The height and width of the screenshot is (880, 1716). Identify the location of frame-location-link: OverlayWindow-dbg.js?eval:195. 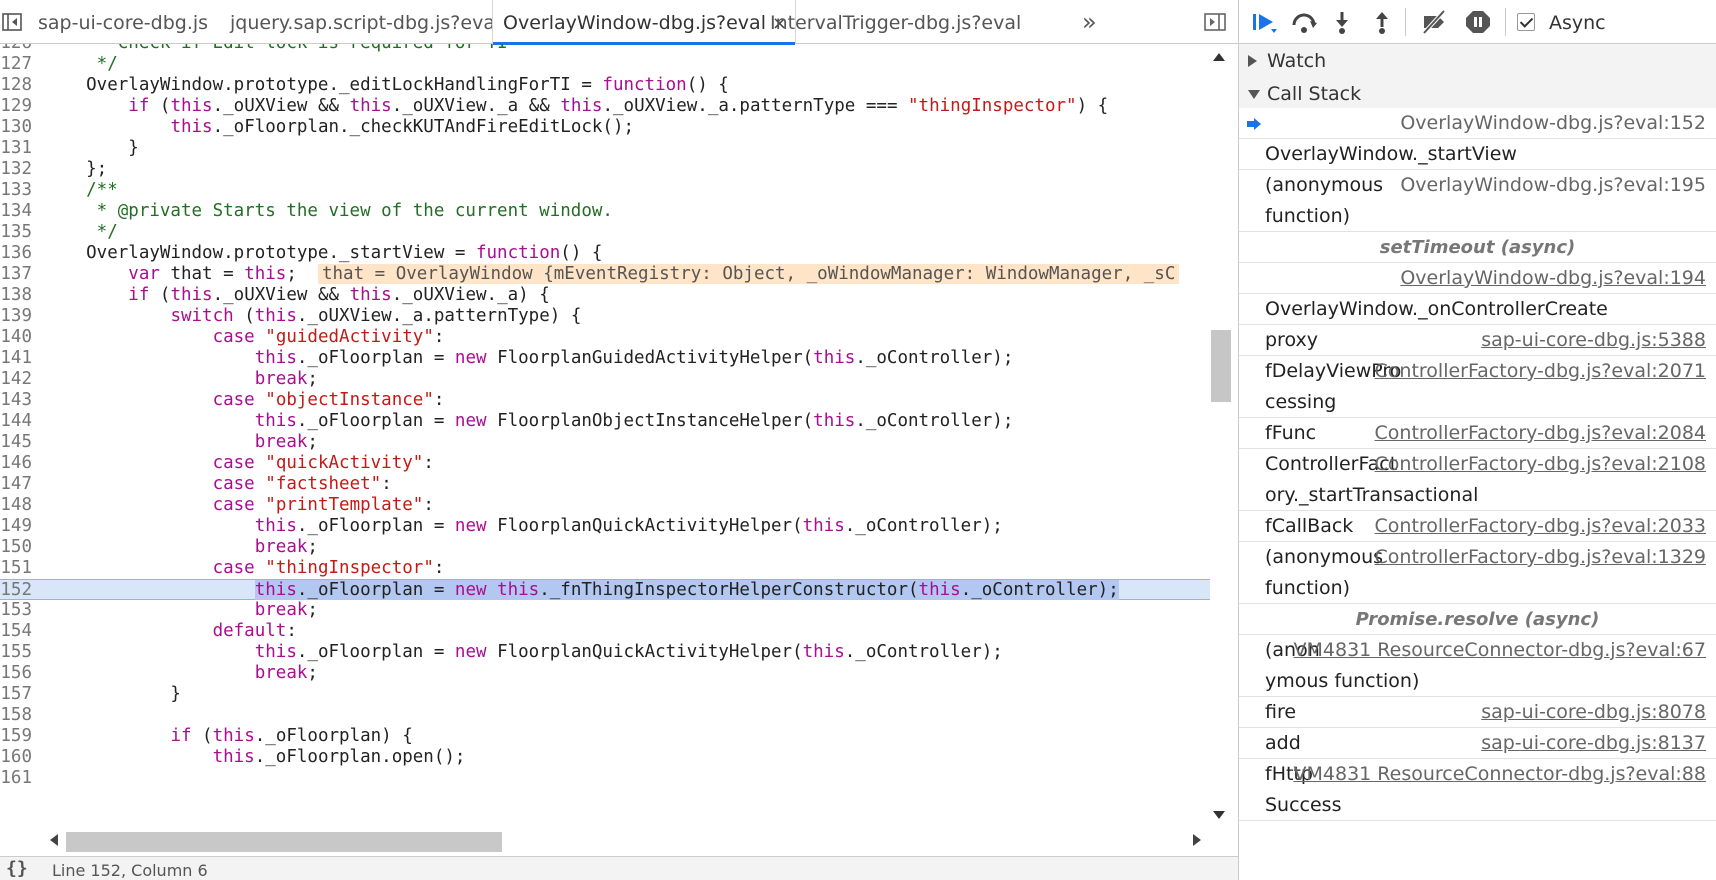
(1553, 185).